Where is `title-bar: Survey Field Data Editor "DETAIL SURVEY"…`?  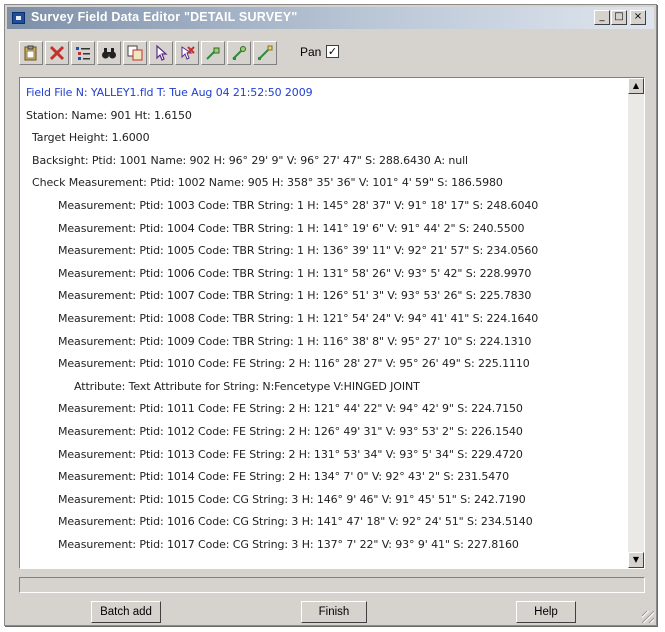
title-bar: Survey Field Data Editor "DETAIL SURVEY"… is located at coordinates (330, 18).